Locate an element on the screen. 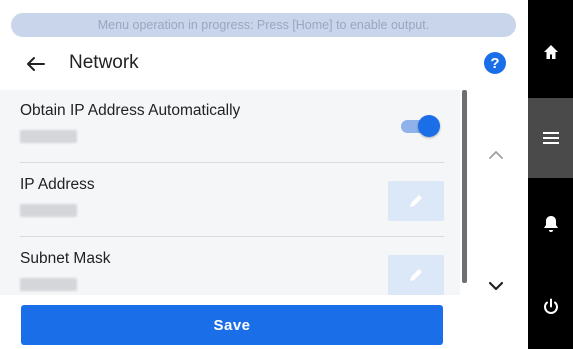 The image size is (573, 349). scrollbar-thumb is located at coordinates (464, 186).